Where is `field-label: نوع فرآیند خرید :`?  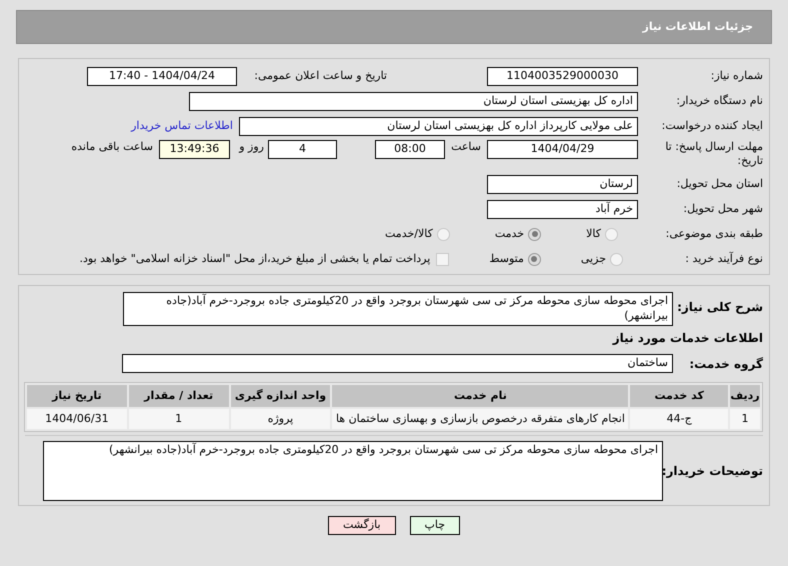
field-label: نوع فرآیند خرید : is located at coordinates (723, 259).